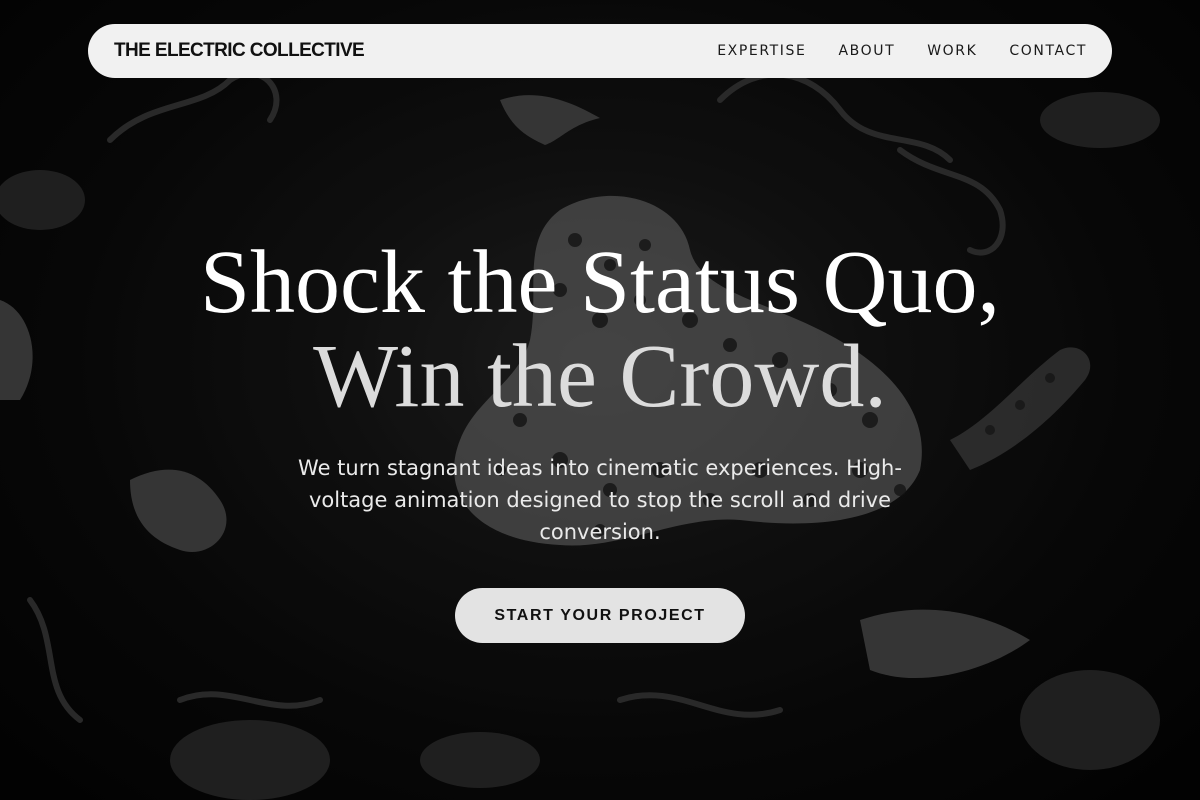 The width and height of the screenshot is (1200, 800). What do you see at coordinates (761, 51) in the screenshot?
I see `nav-link-expertise: EXPERTISE` at bounding box center [761, 51].